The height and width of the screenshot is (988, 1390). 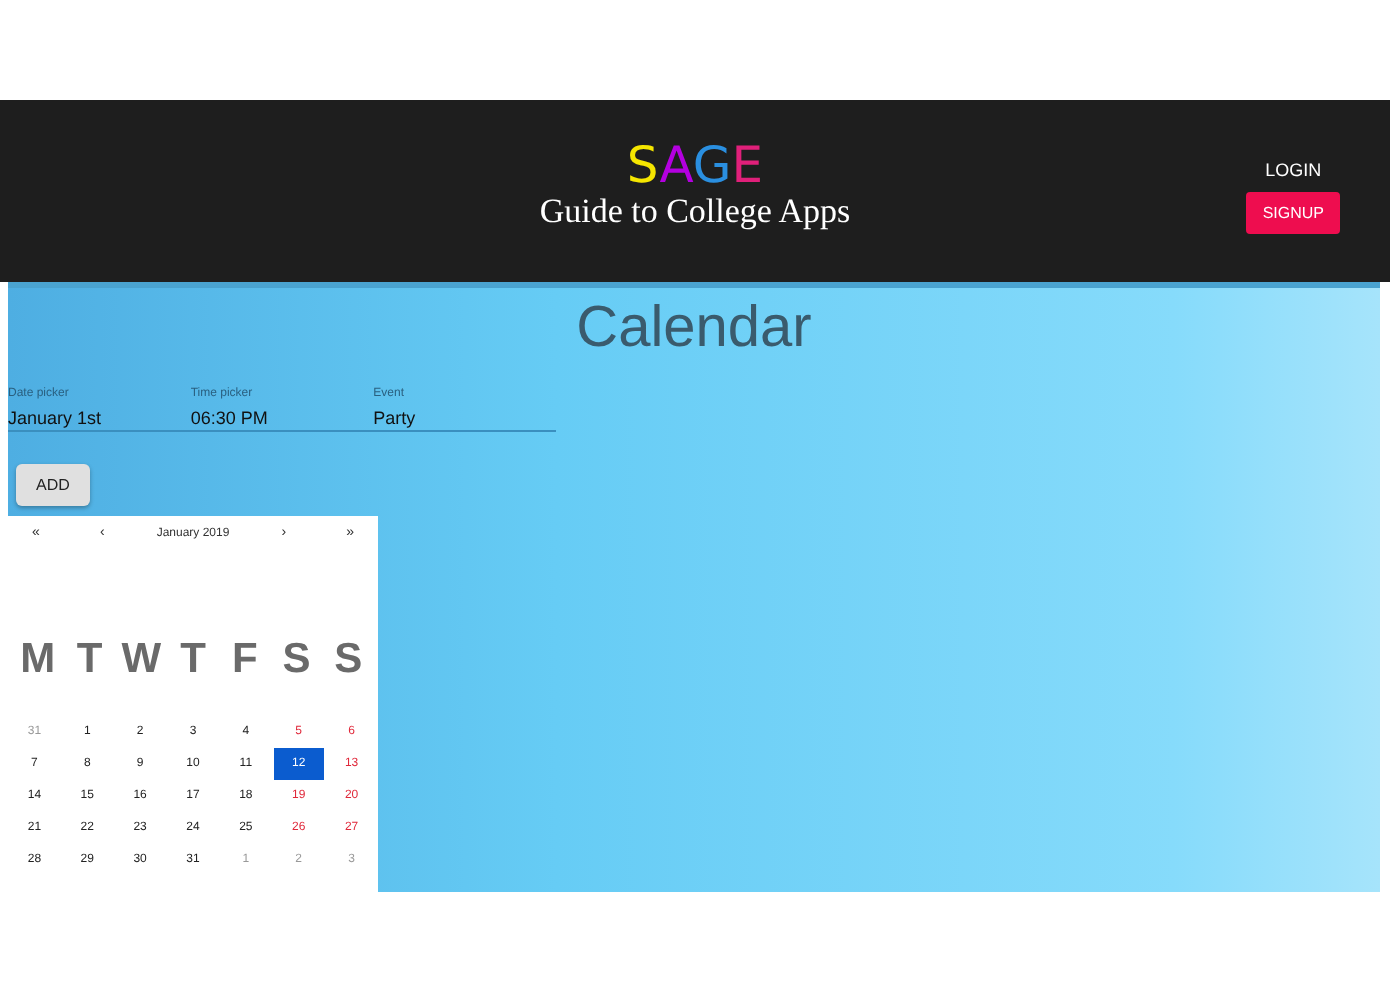 What do you see at coordinates (1293, 213) in the screenshot?
I see `signup-button: SIGNUP` at bounding box center [1293, 213].